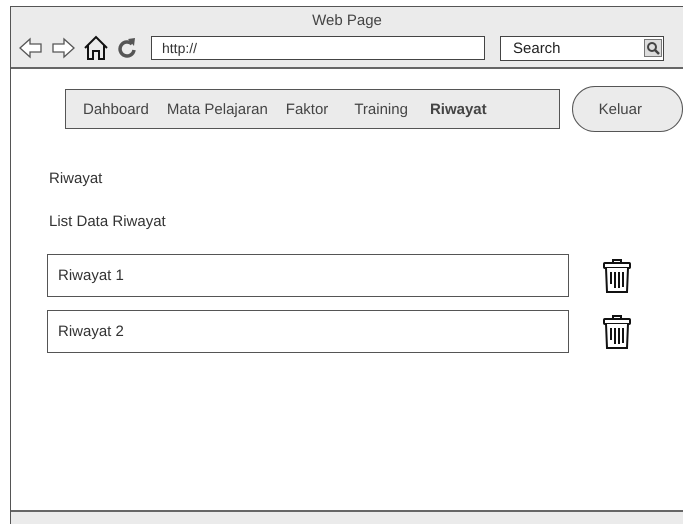 The width and height of the screenshot is (683, 524). What do you see at coordinates (96, 48) in the screenshot?
I see `home-icon` at bounding box center [96, 48].